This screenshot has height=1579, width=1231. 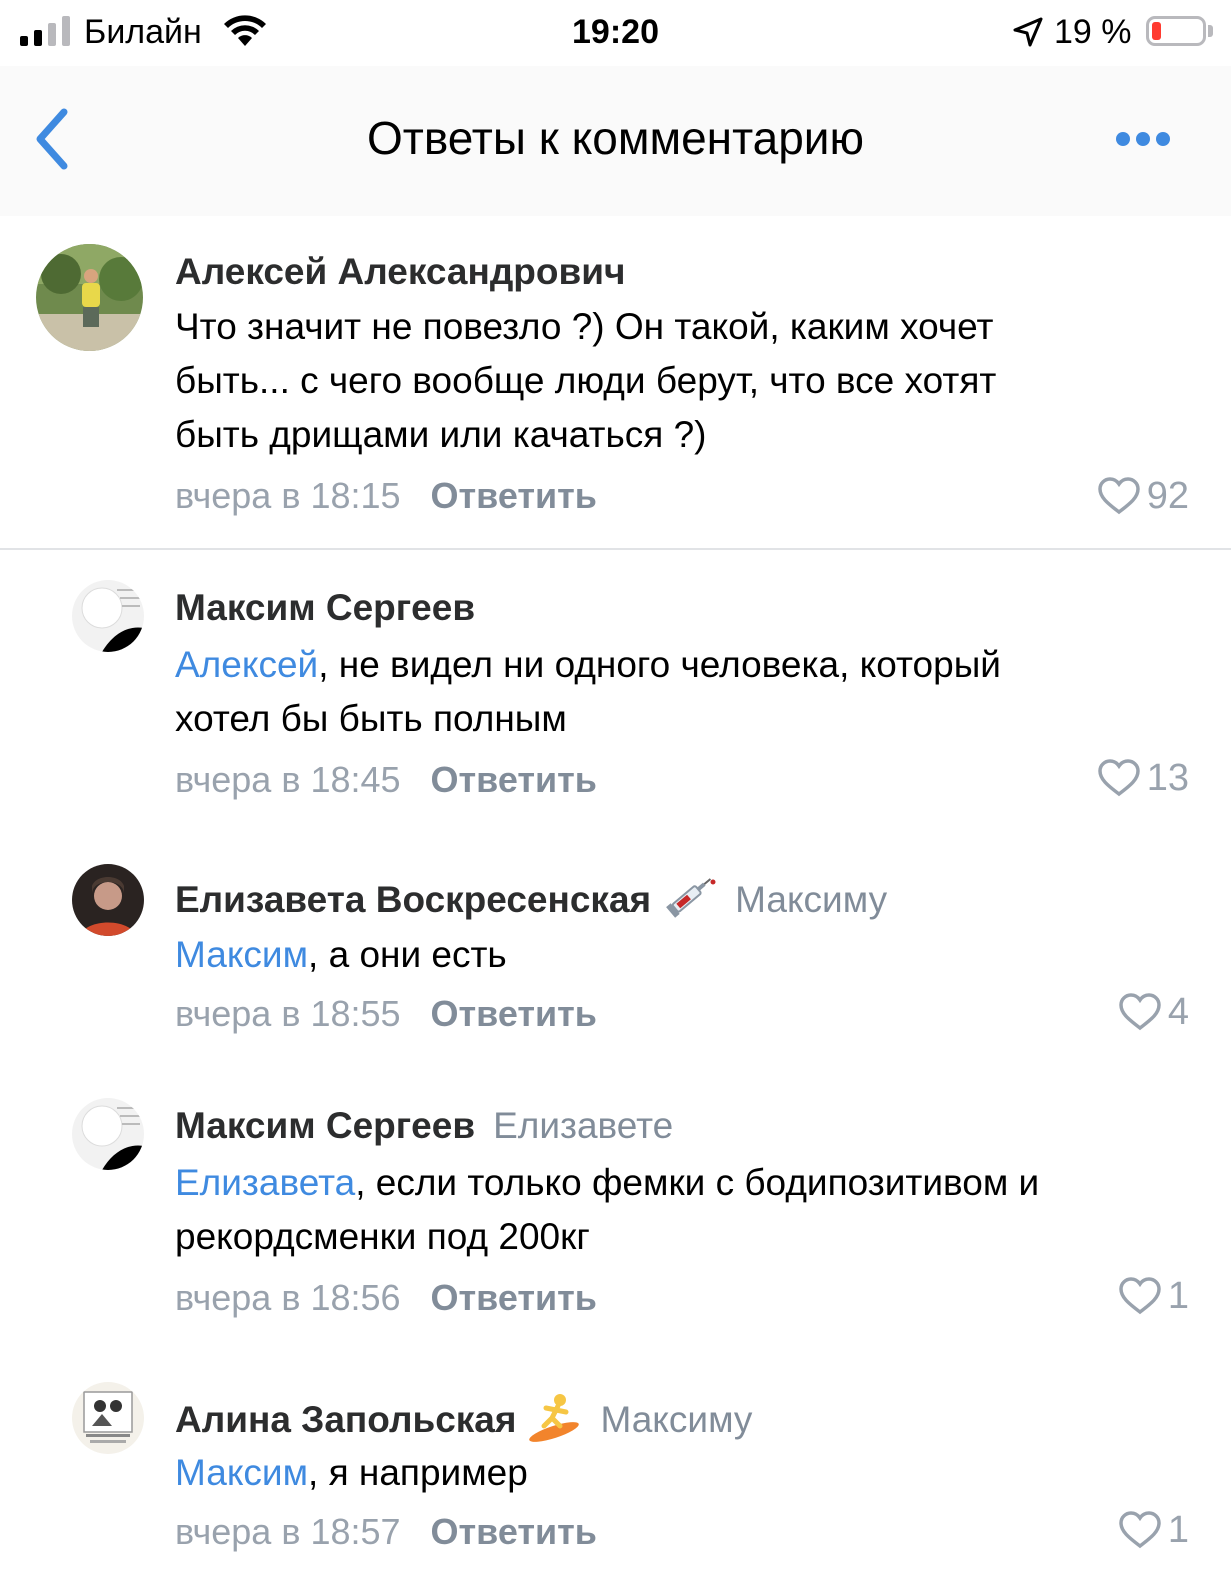 I want to click on comment-time: вчера в 18:57, so click(x=288, y=1531).